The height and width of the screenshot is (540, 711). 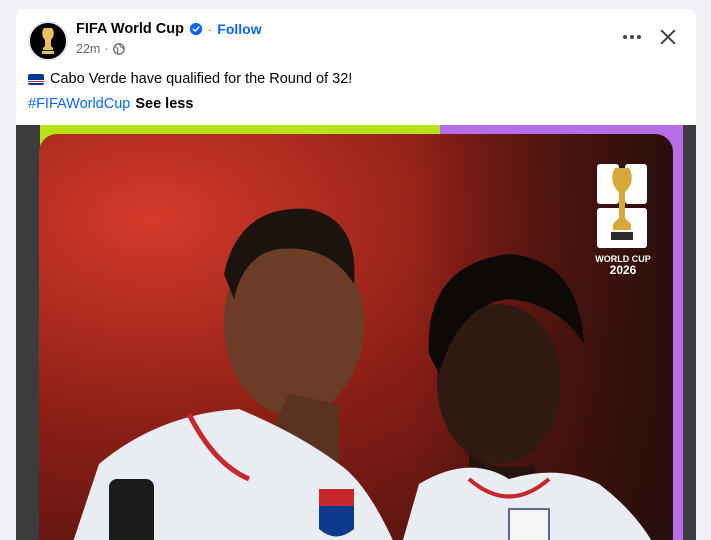 I want to click on hashtag-link: #FIFAWorldCup, so click(x=79, y=104).